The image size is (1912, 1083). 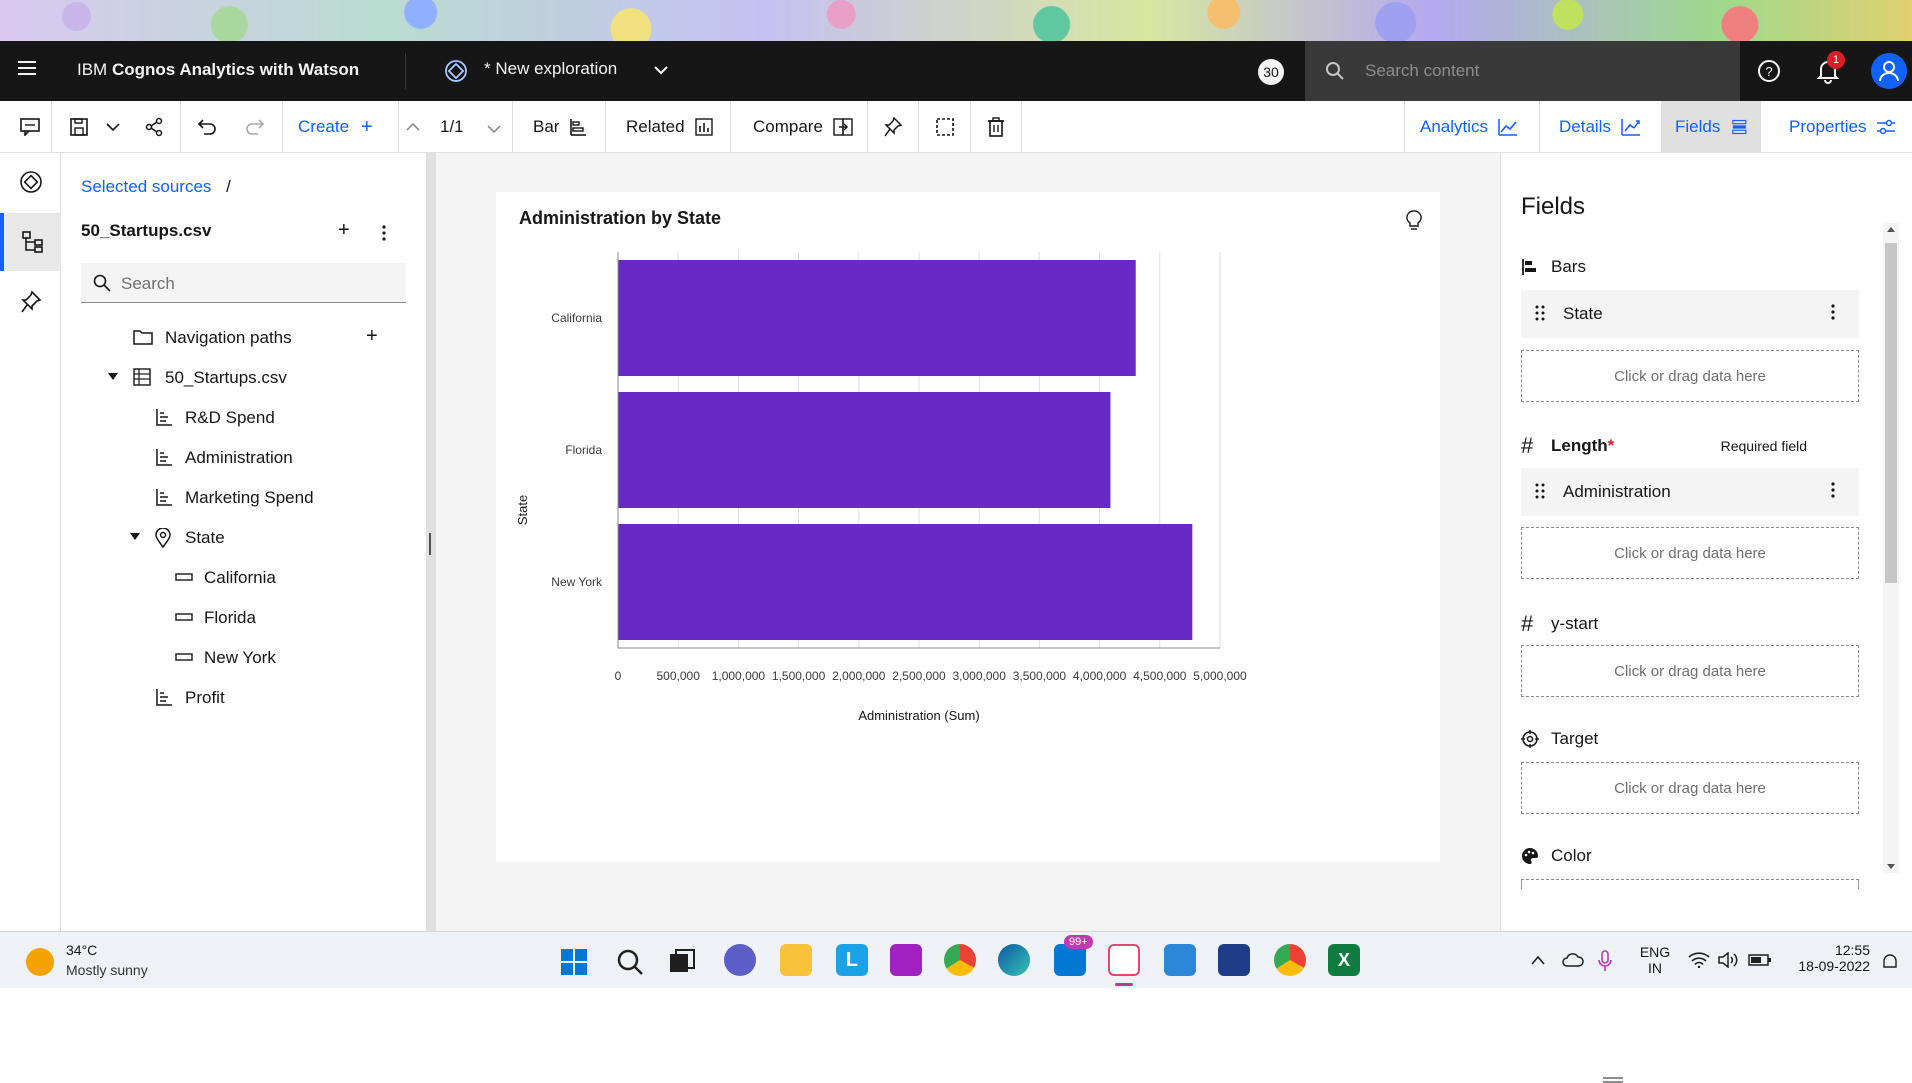 I want to click on save-icon, so click(x=79, y=127).